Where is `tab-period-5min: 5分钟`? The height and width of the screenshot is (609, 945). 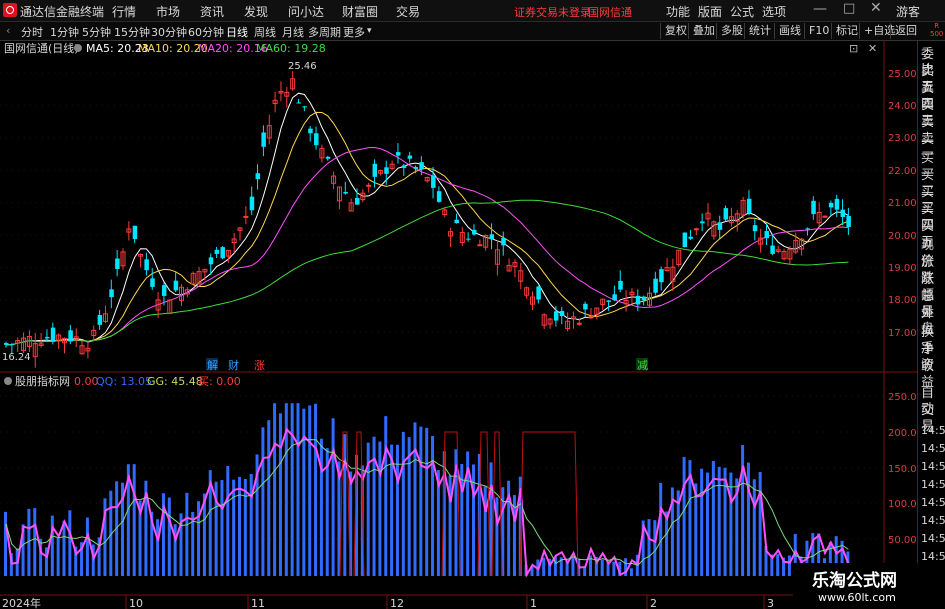 tab-period-5min: 5分钟 is located at coordinates (96, 32).